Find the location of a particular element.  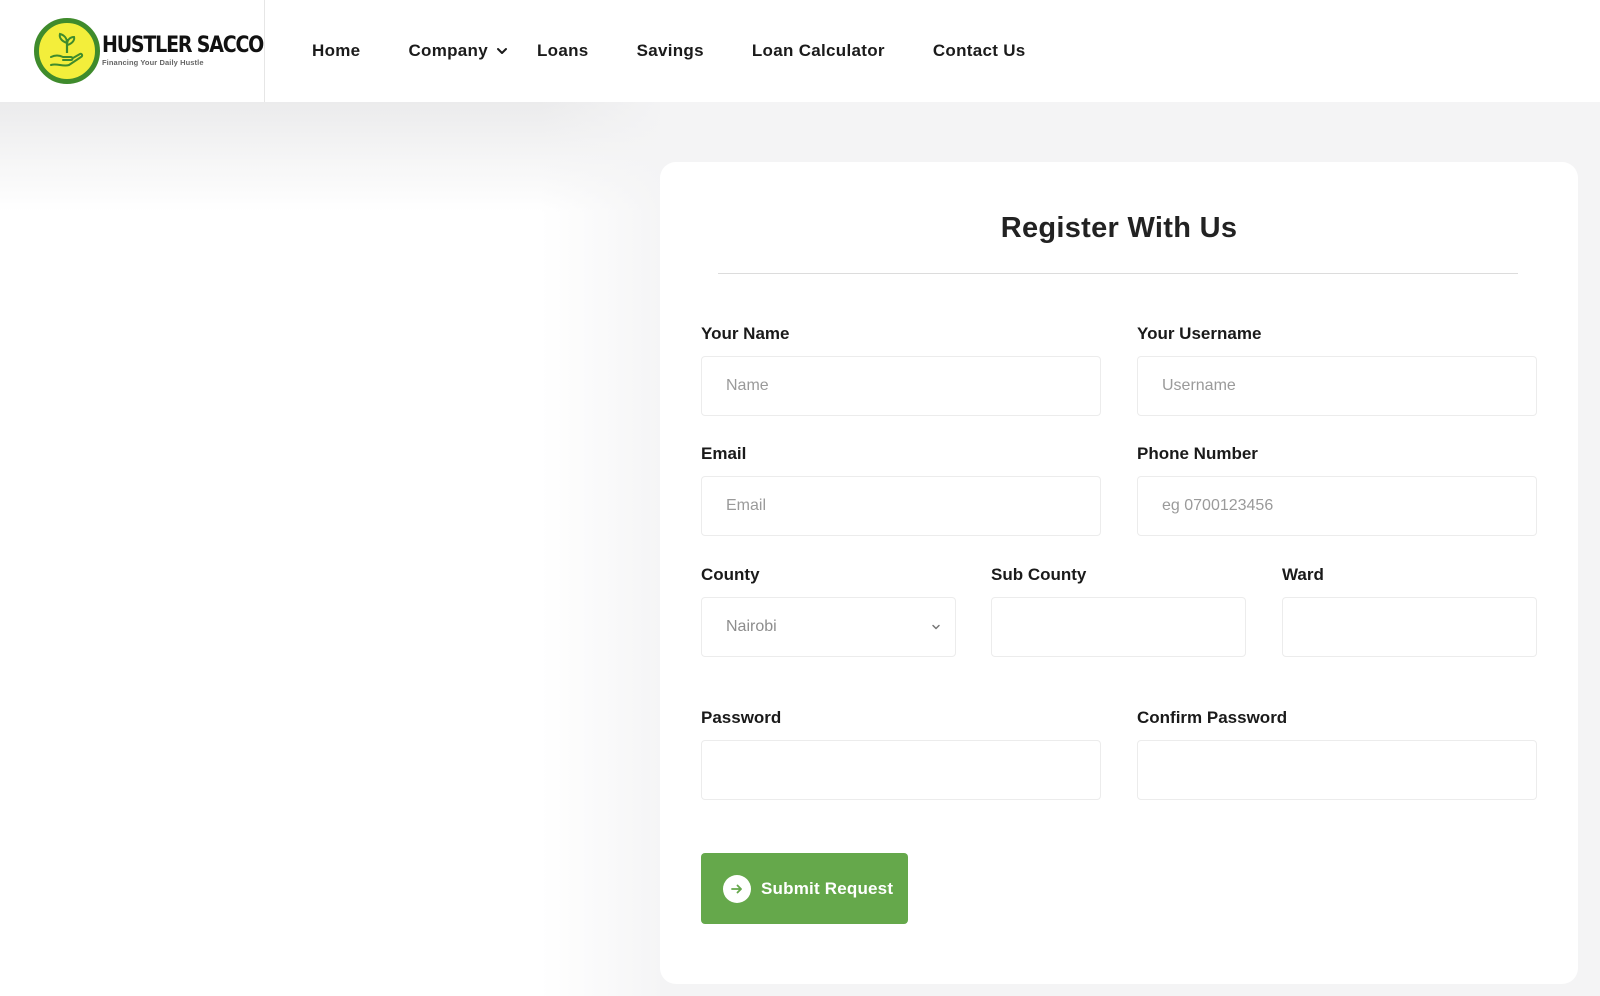

county-label: County is located at coordinates (730, 574).